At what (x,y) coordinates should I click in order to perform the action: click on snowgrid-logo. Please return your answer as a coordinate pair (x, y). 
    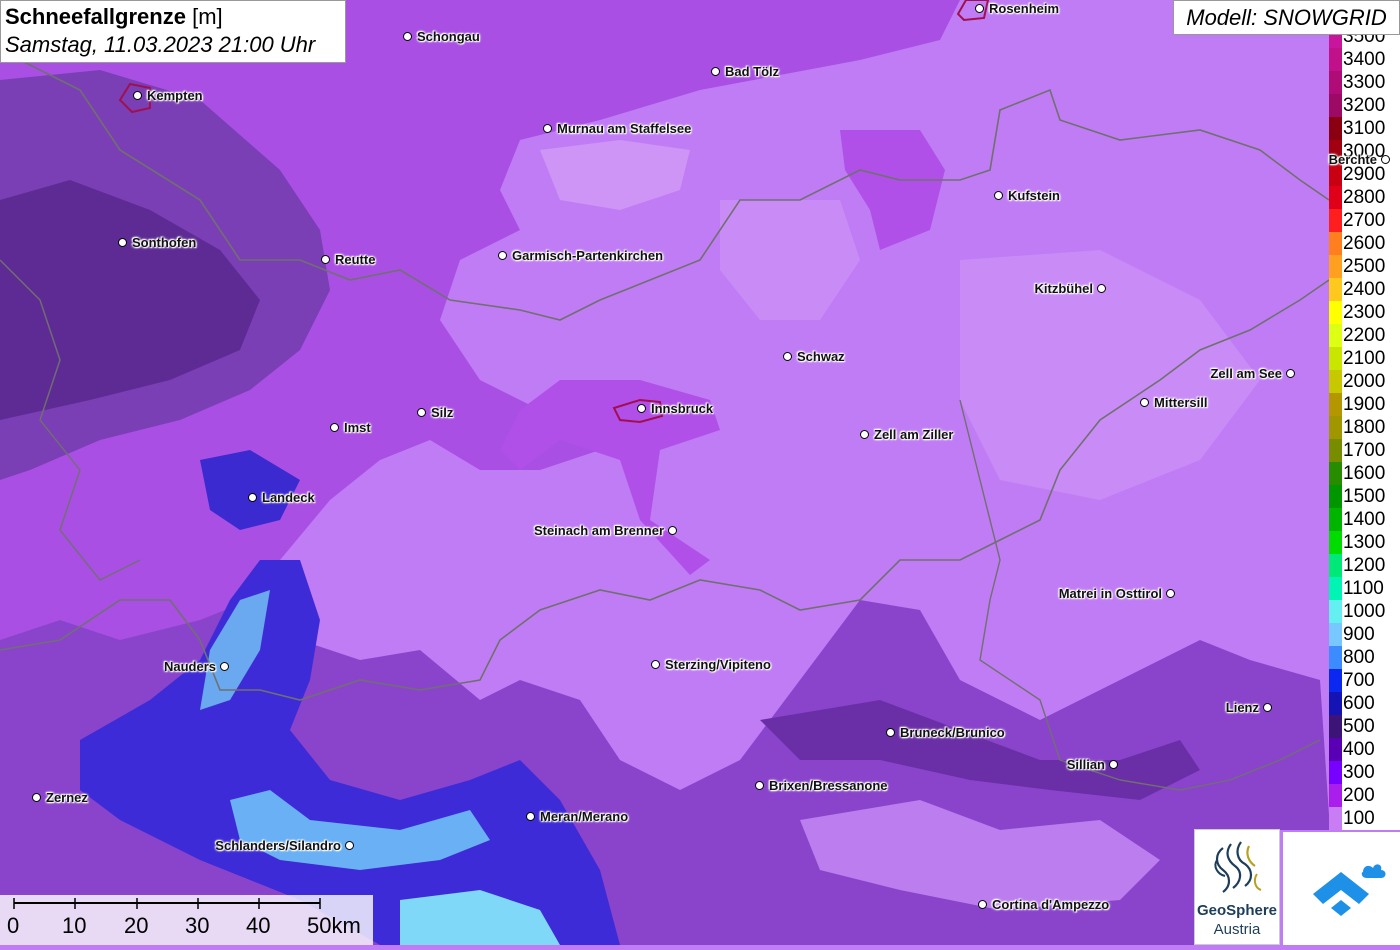
    Looking at the image, I should click on (1341, 888).